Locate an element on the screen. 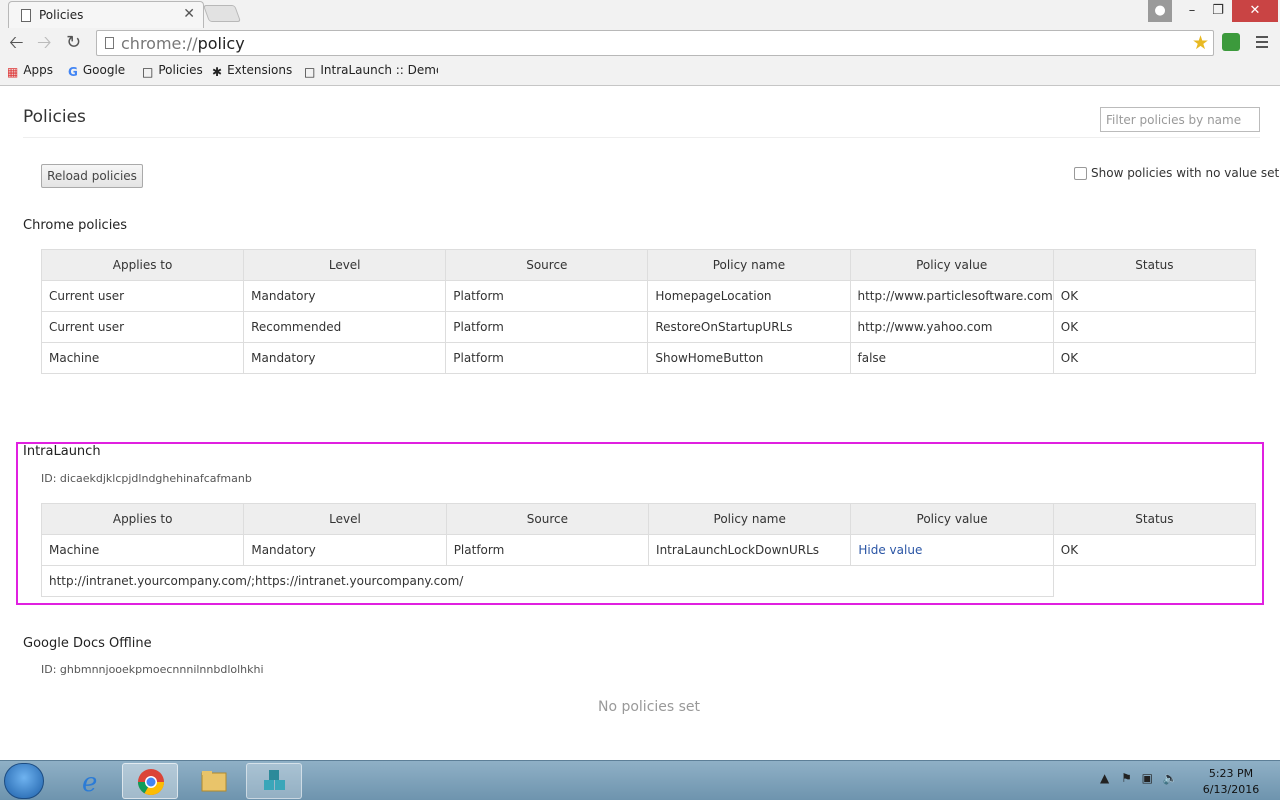 The width and height of the screenshot is (1280, 800). address-bar: chrome://policy ★ is located at coordinates (655, 43).